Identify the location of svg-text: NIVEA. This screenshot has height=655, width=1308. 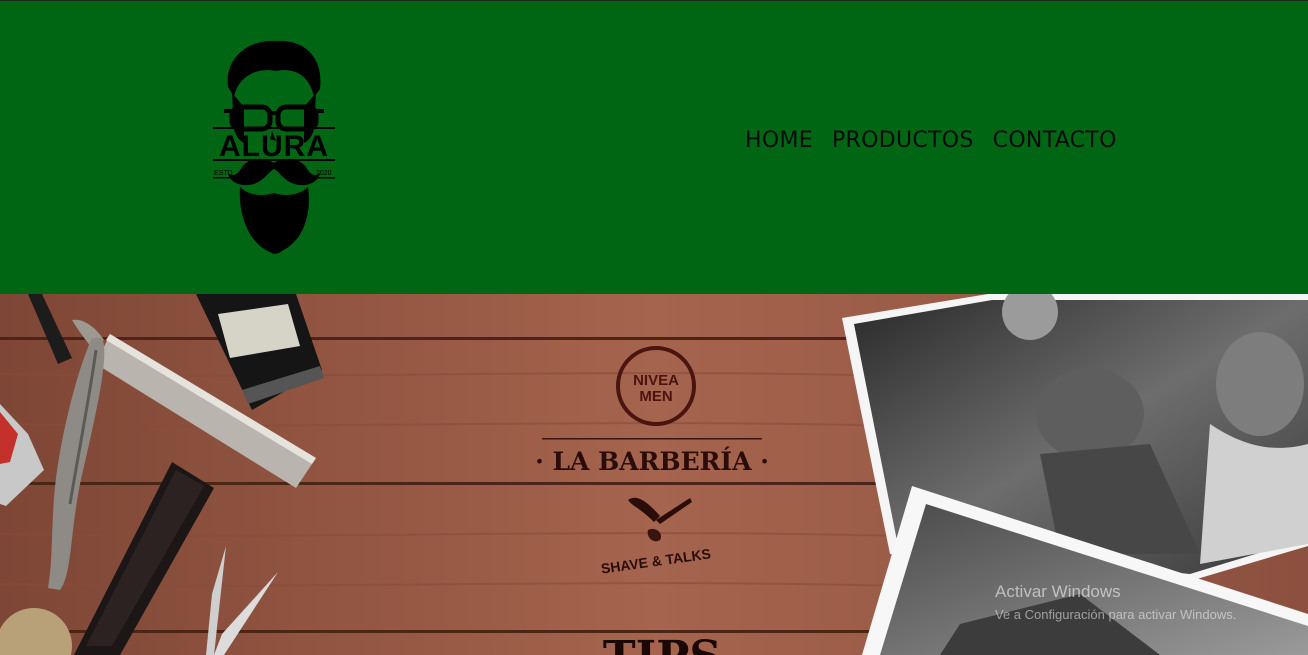
(656, 380).